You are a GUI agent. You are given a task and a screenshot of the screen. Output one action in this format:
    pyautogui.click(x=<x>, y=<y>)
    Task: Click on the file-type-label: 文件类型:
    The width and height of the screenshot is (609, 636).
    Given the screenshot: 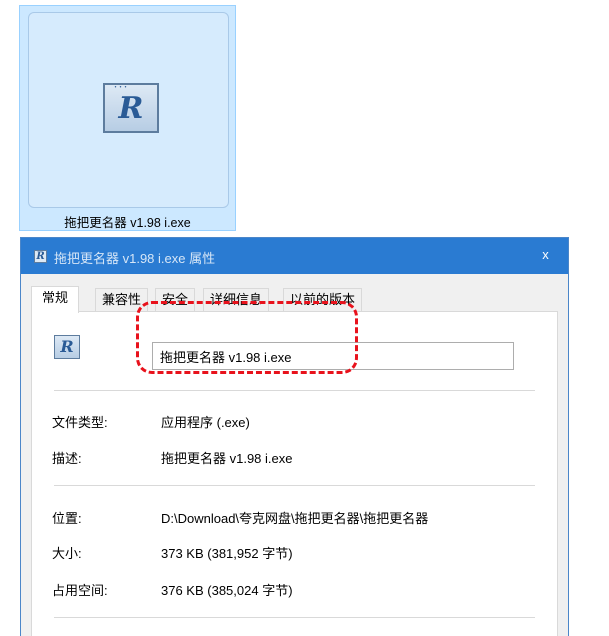 What is the action you would take?
    pyautogui.click(x=80, y=422)
    